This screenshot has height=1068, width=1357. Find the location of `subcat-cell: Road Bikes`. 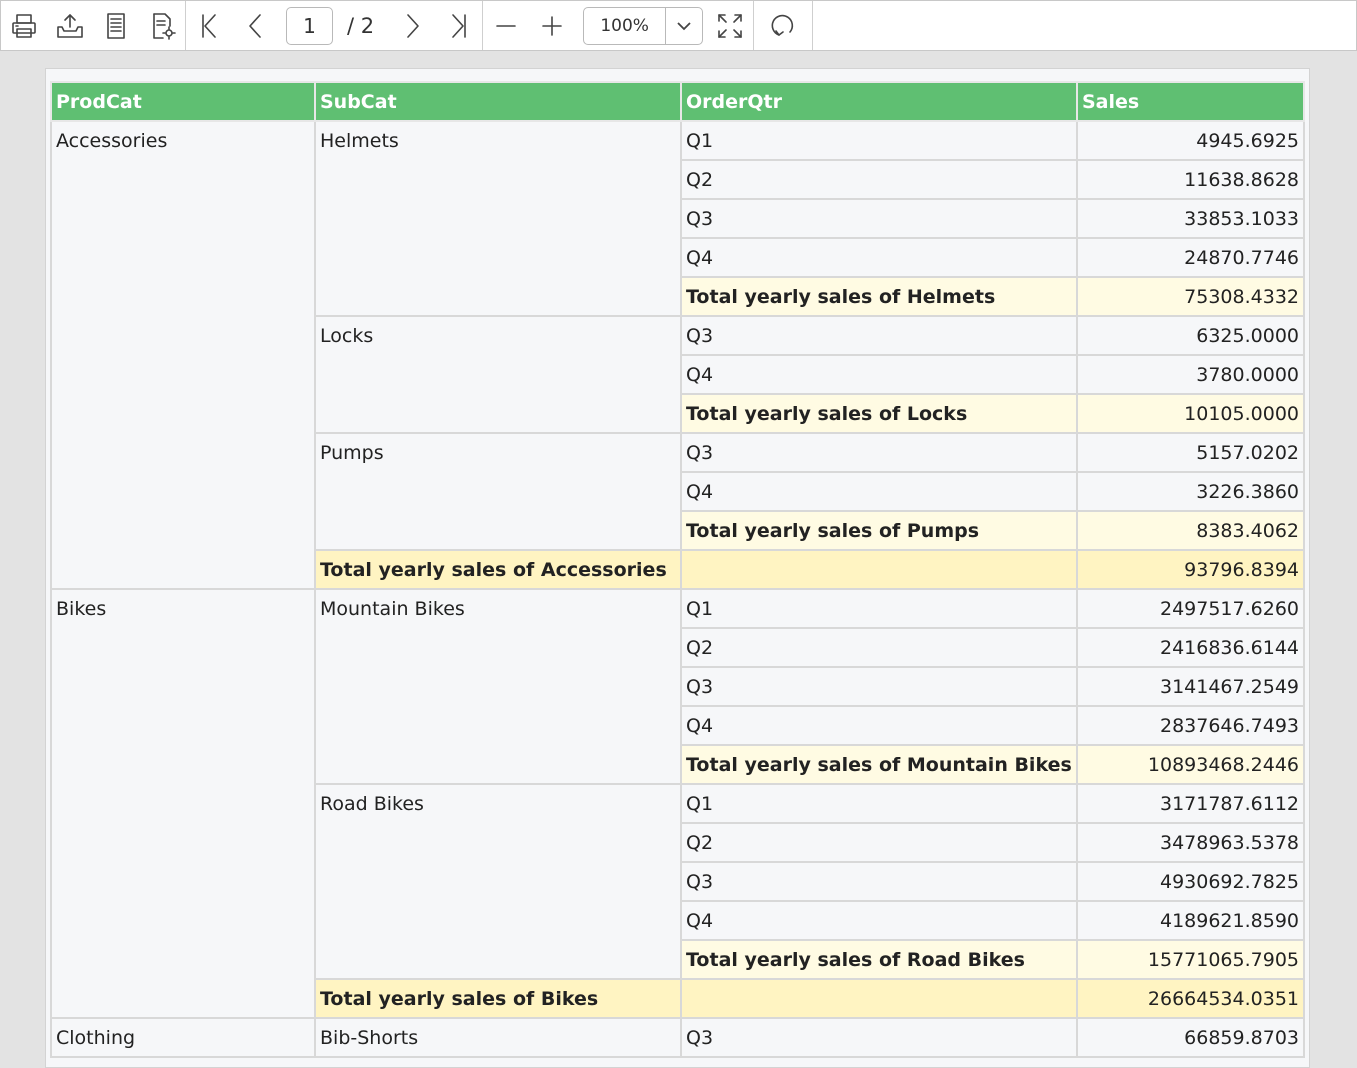

subcat-cell: Road Bikes is located at coordinates (498, 881).